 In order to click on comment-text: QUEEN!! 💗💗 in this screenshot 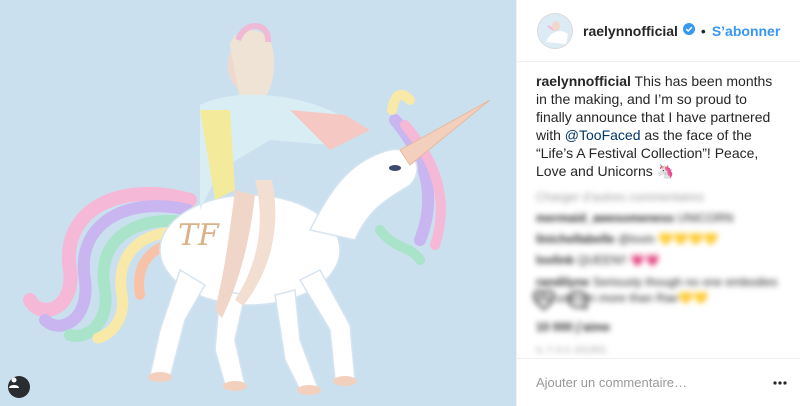, I will do `click(617, 260)`.